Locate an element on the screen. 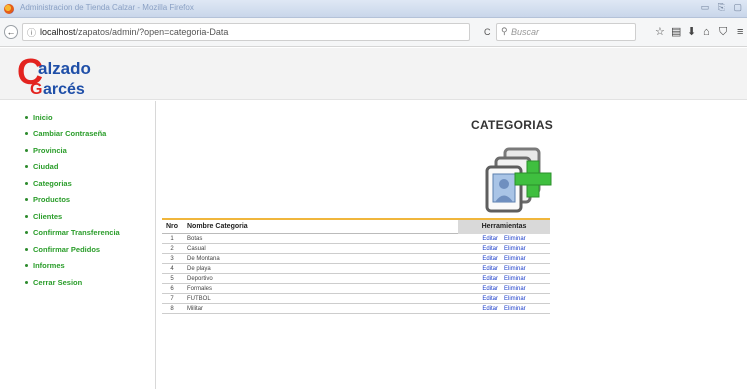 This screenshot has height=389, width=747. row-nro: 7 is located at coordinates (172, 298).